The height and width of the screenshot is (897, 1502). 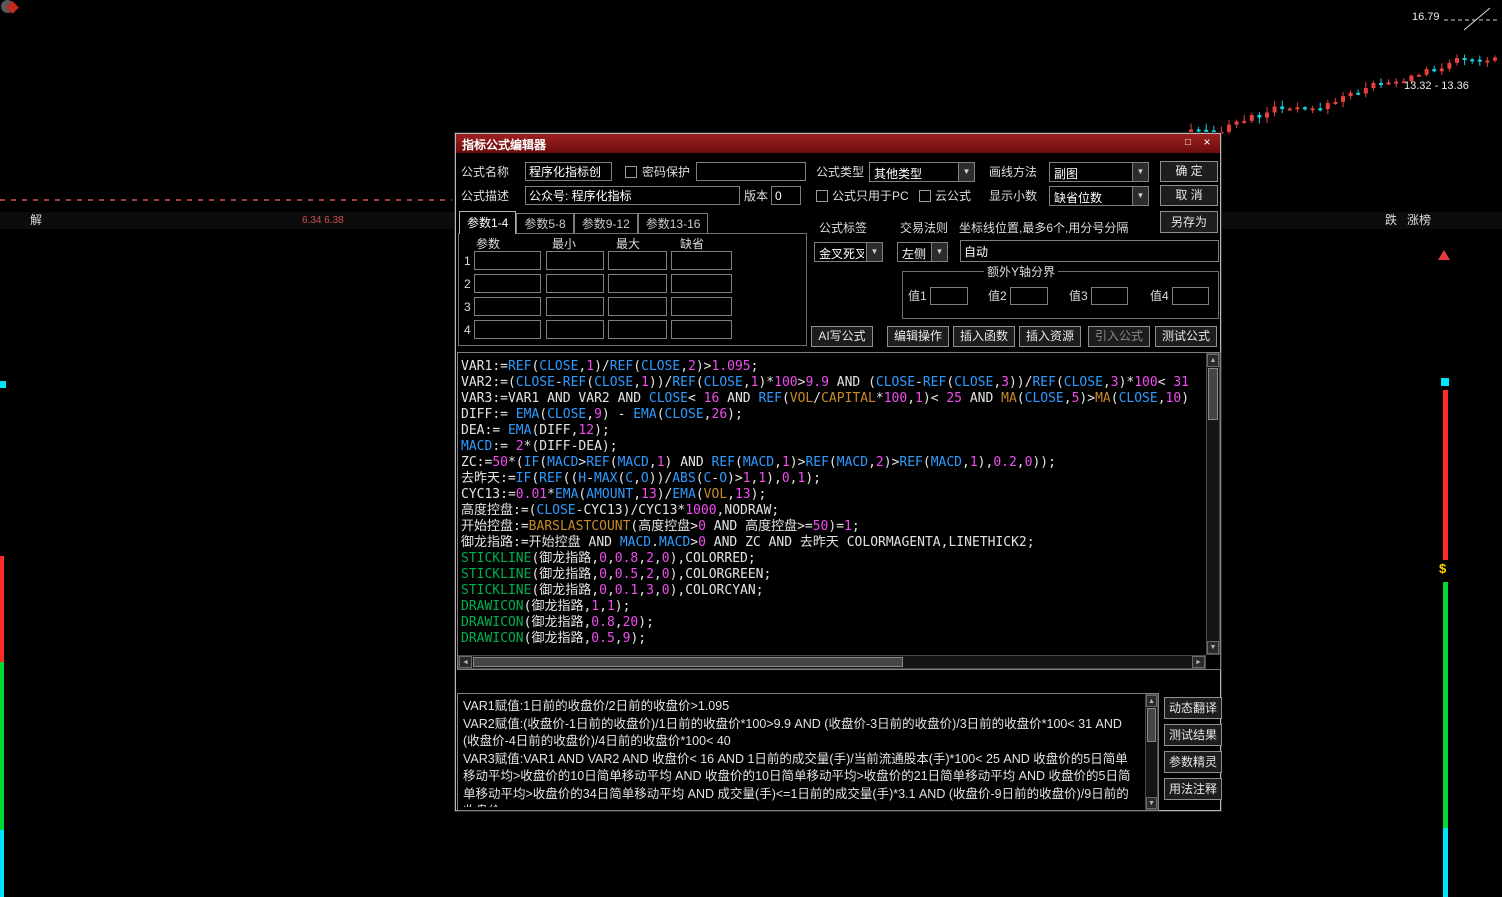 I want to click on param-wizard-button: 参数精灵, so click(x=1193, y=762).